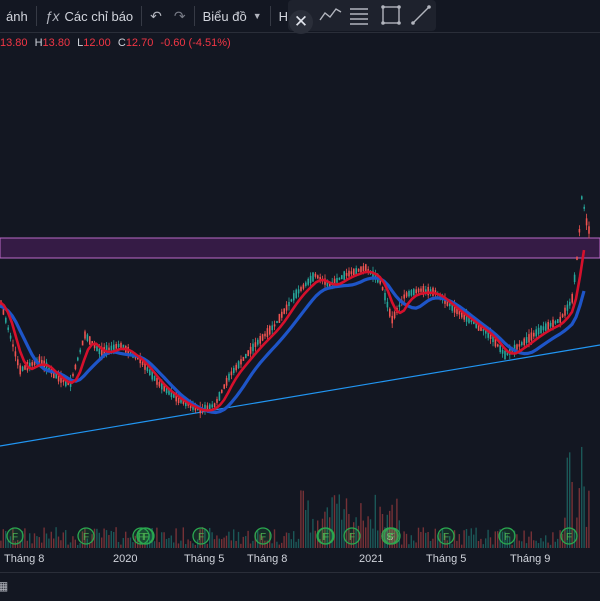  Describe the element at coordinates (257, 16) in the screenshot. I see `chevron-down-icon: ▼` at that location.